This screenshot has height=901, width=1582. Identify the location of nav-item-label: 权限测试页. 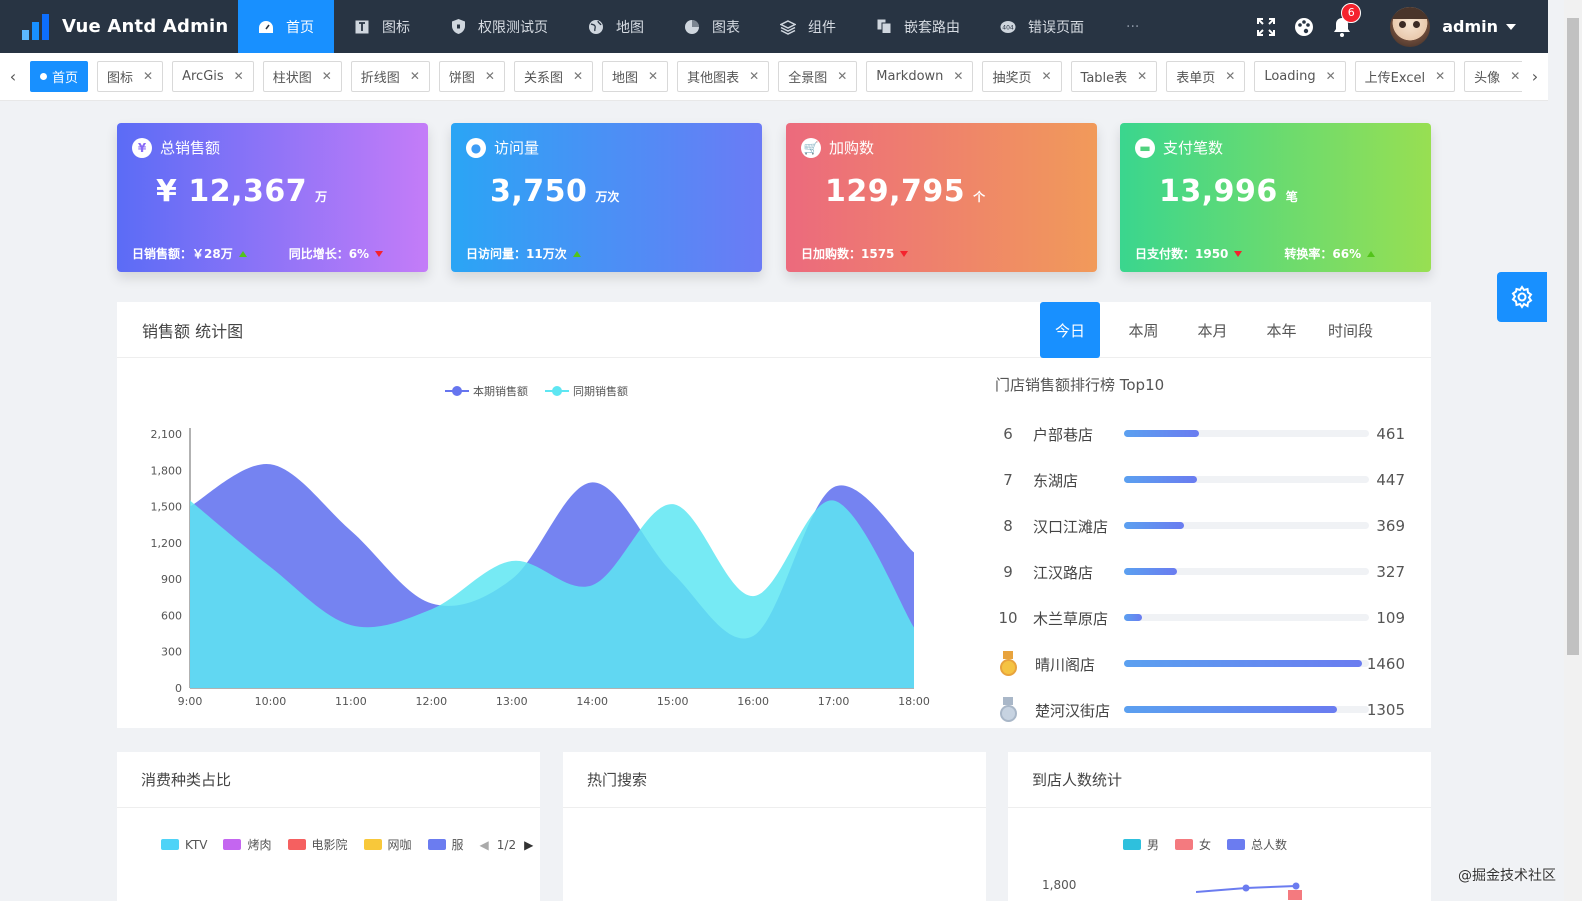
(513, 27).